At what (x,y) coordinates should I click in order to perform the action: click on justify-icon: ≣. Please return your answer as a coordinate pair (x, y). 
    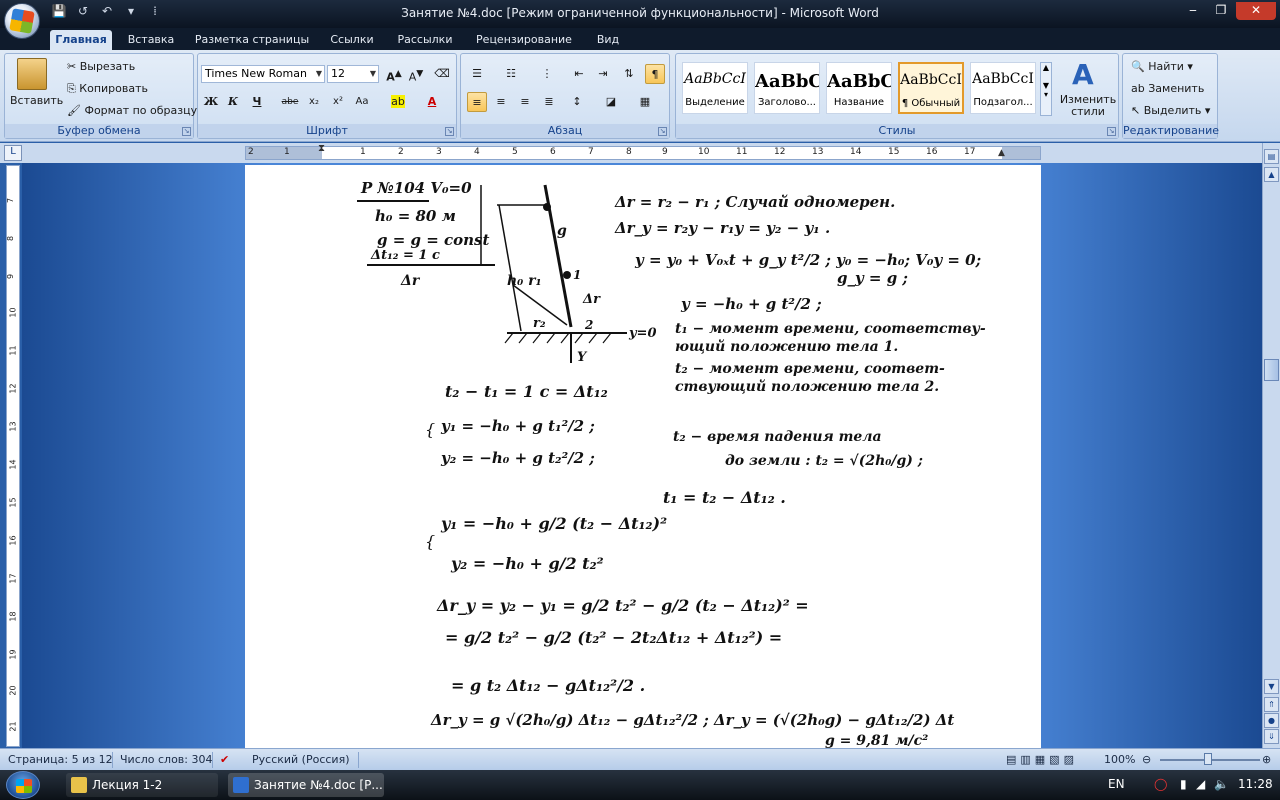
    Looking at the image, I should click on (549, 102).